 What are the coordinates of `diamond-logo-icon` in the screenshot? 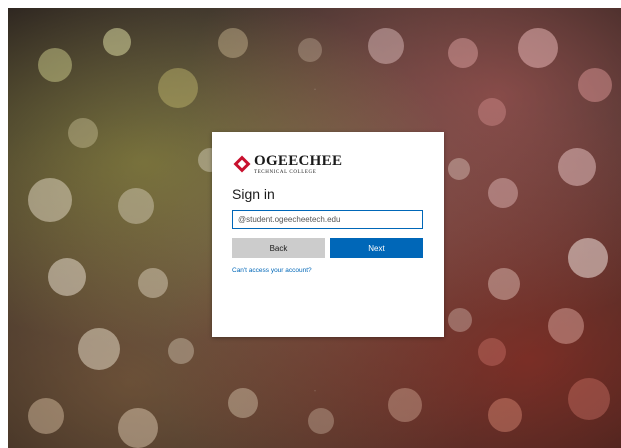 It's located at (242, 164).